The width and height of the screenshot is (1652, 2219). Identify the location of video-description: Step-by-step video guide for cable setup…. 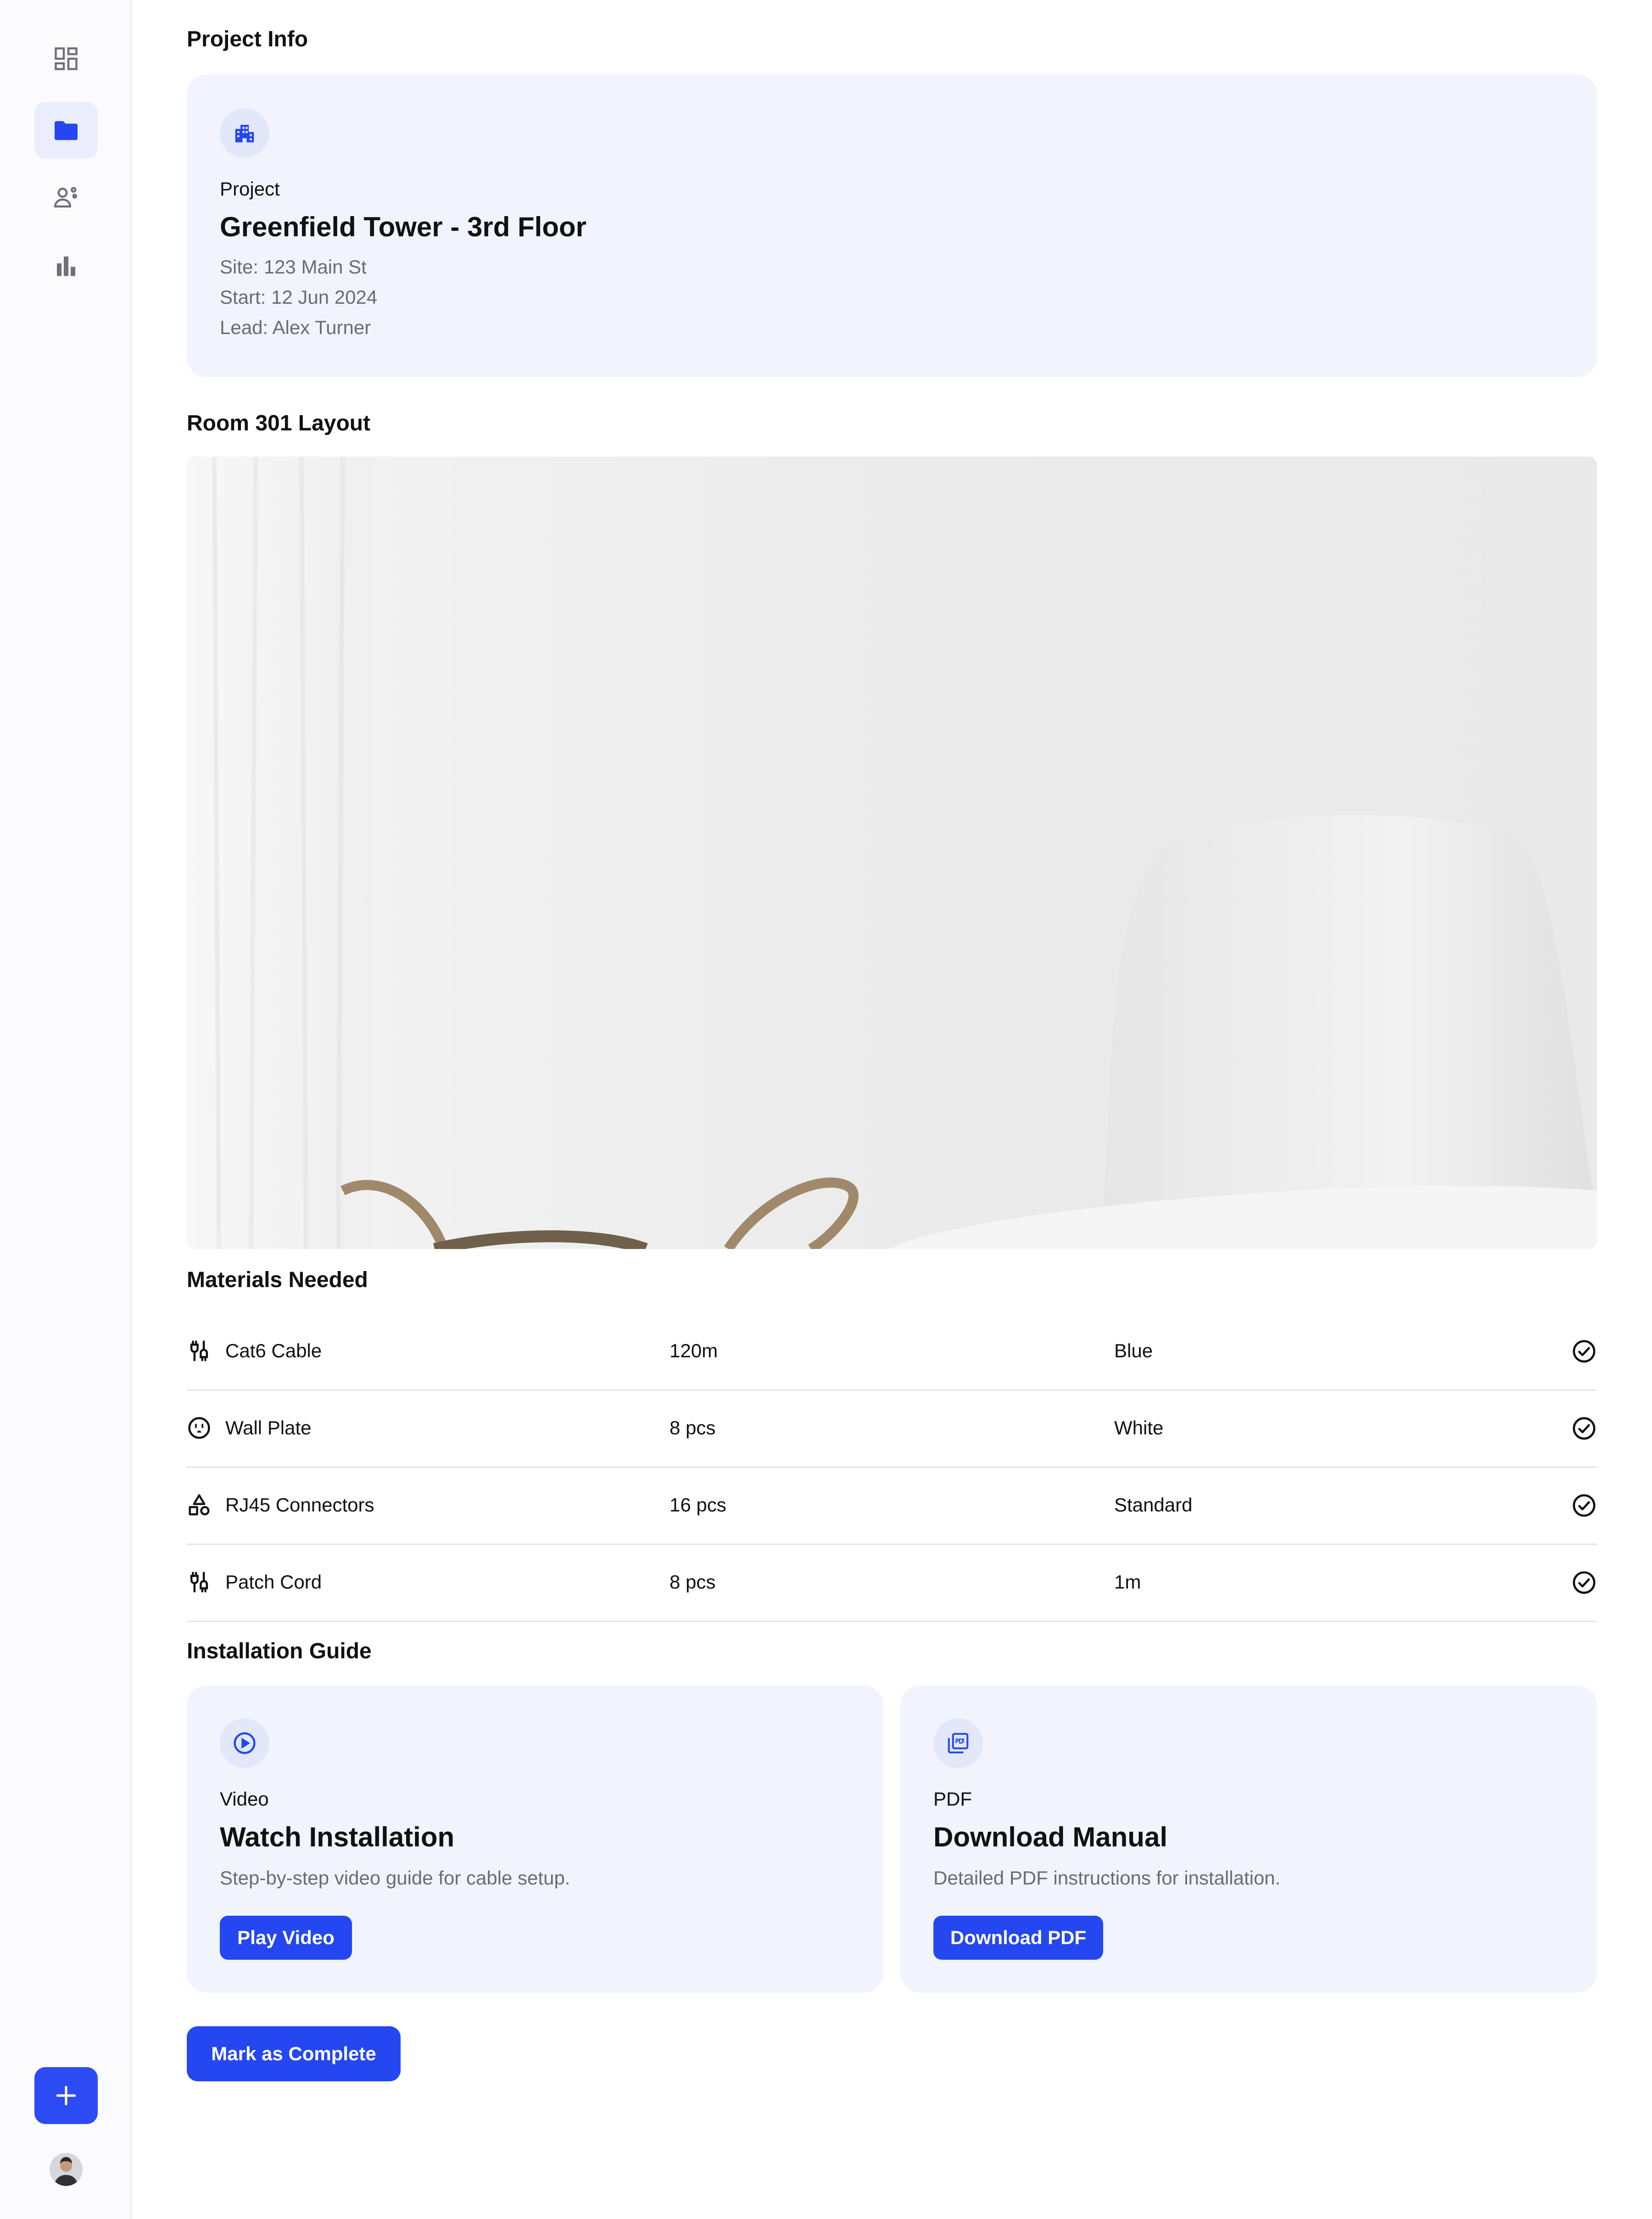
(395, 1878).